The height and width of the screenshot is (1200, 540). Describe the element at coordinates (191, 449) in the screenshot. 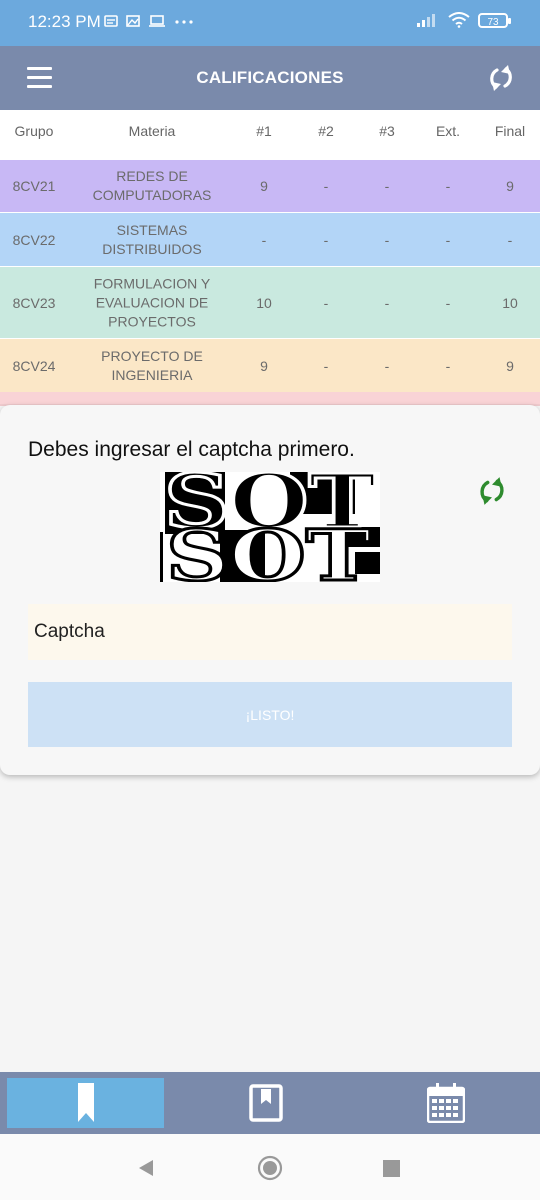

I see `dialog-message: Debes ingresar el captcha primero.` at that location.